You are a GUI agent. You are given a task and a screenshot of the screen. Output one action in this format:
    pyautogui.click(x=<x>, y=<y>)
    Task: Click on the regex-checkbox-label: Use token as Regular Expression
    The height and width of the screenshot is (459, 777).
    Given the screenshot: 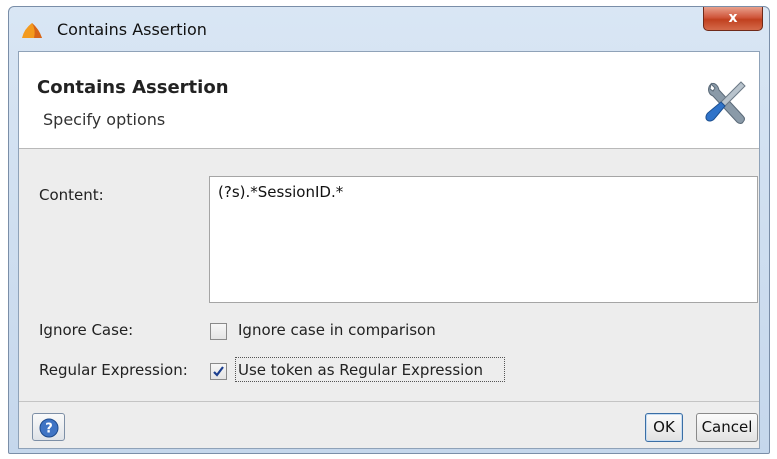 What is the action you would take?
    pyautogui.click(x=360, y=370)
    